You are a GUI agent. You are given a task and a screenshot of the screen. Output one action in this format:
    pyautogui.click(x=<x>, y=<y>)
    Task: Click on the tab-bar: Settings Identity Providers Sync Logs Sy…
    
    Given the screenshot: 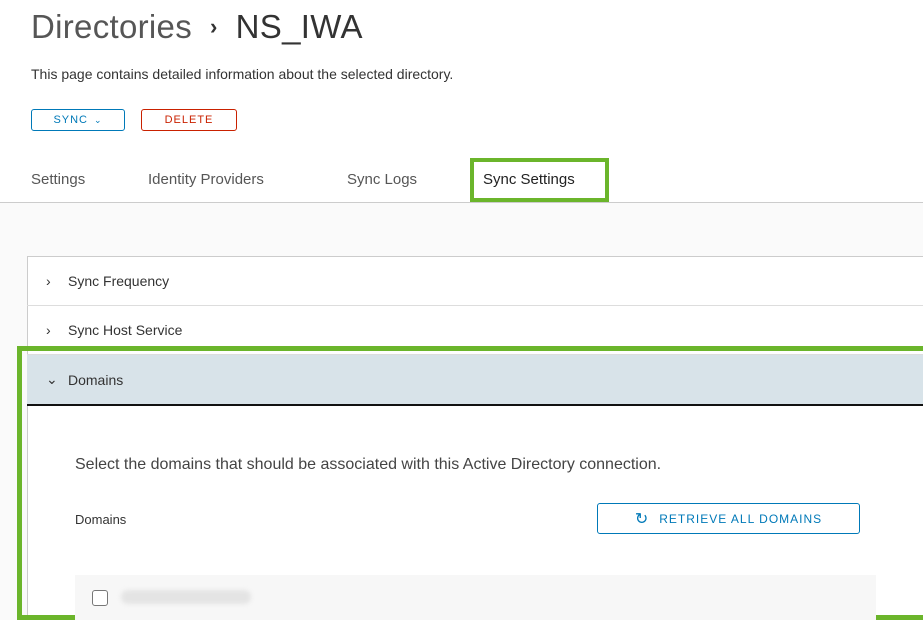 What is the action you would take?
    pyautogui.click(x=461, y=181)
    